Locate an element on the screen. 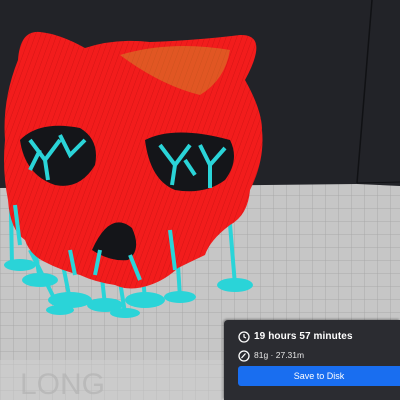  material-usage-row: 81g · 27.31m is located at coordinates (271, 355).